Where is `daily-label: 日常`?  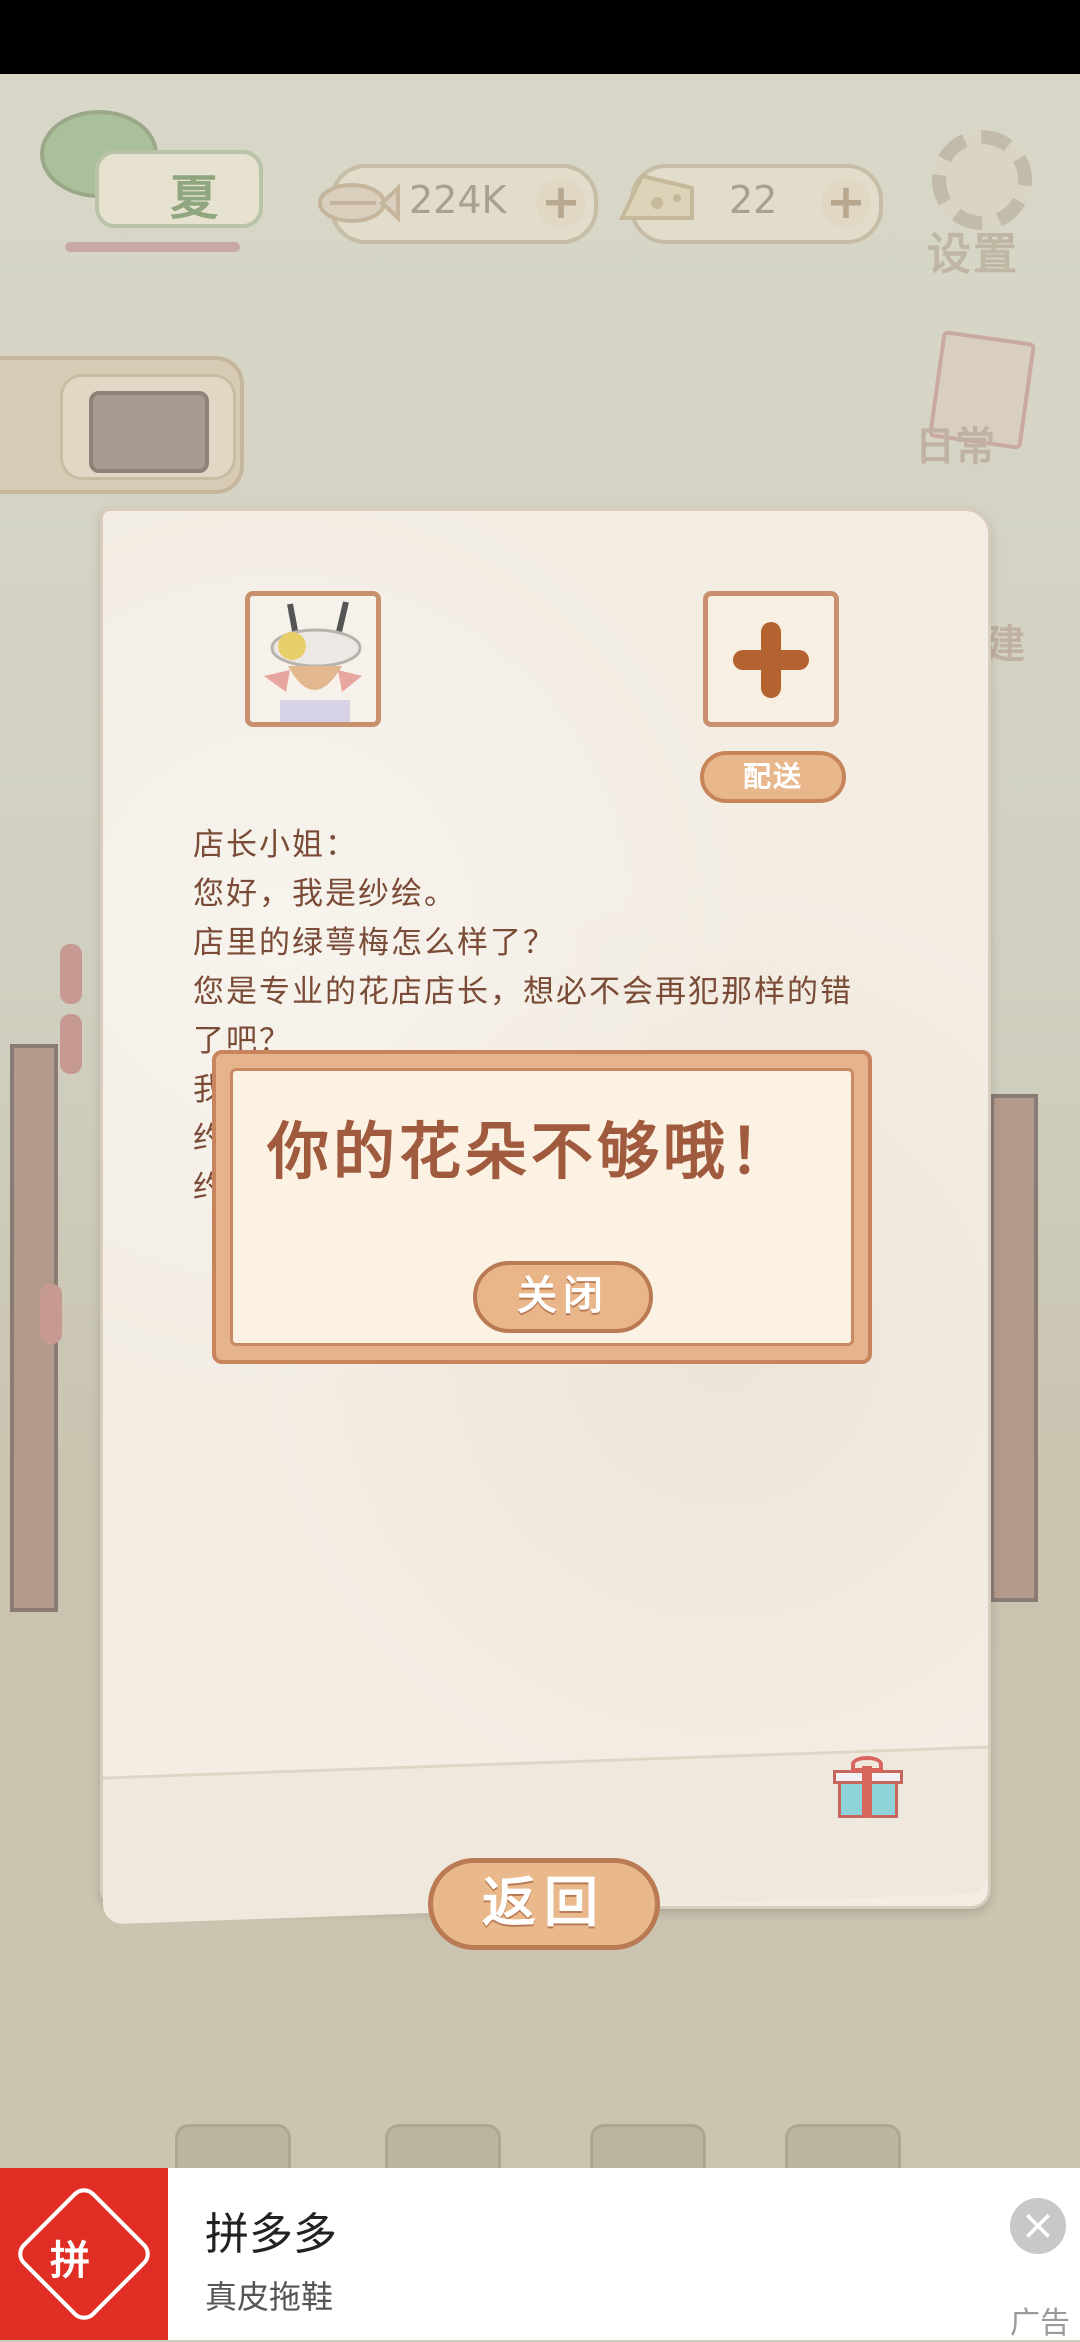
daily-label: 日常 is located at coordinates (955, 447).